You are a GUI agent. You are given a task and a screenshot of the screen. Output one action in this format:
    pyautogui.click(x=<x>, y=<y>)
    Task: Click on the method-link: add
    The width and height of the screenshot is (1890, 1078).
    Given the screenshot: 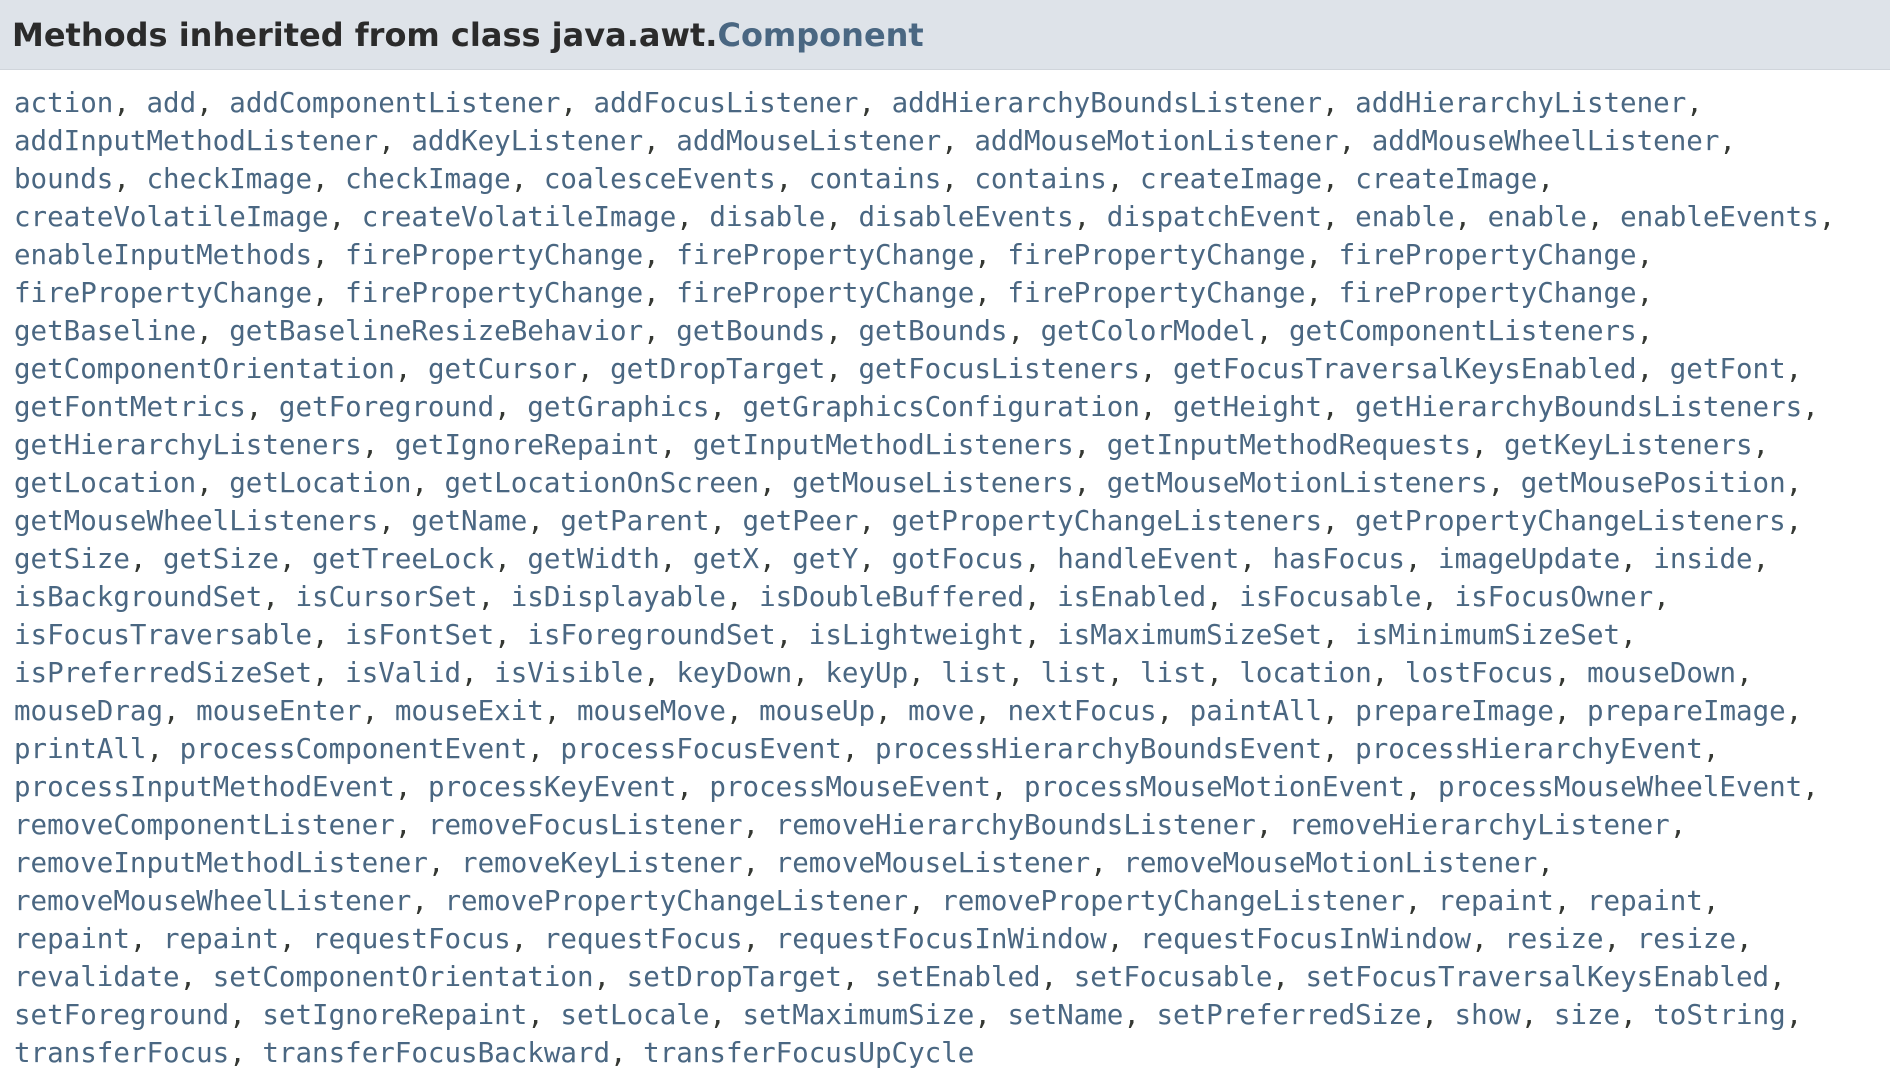 What is the action you would take?
    pyautogui.click(x=171, y=103)
    